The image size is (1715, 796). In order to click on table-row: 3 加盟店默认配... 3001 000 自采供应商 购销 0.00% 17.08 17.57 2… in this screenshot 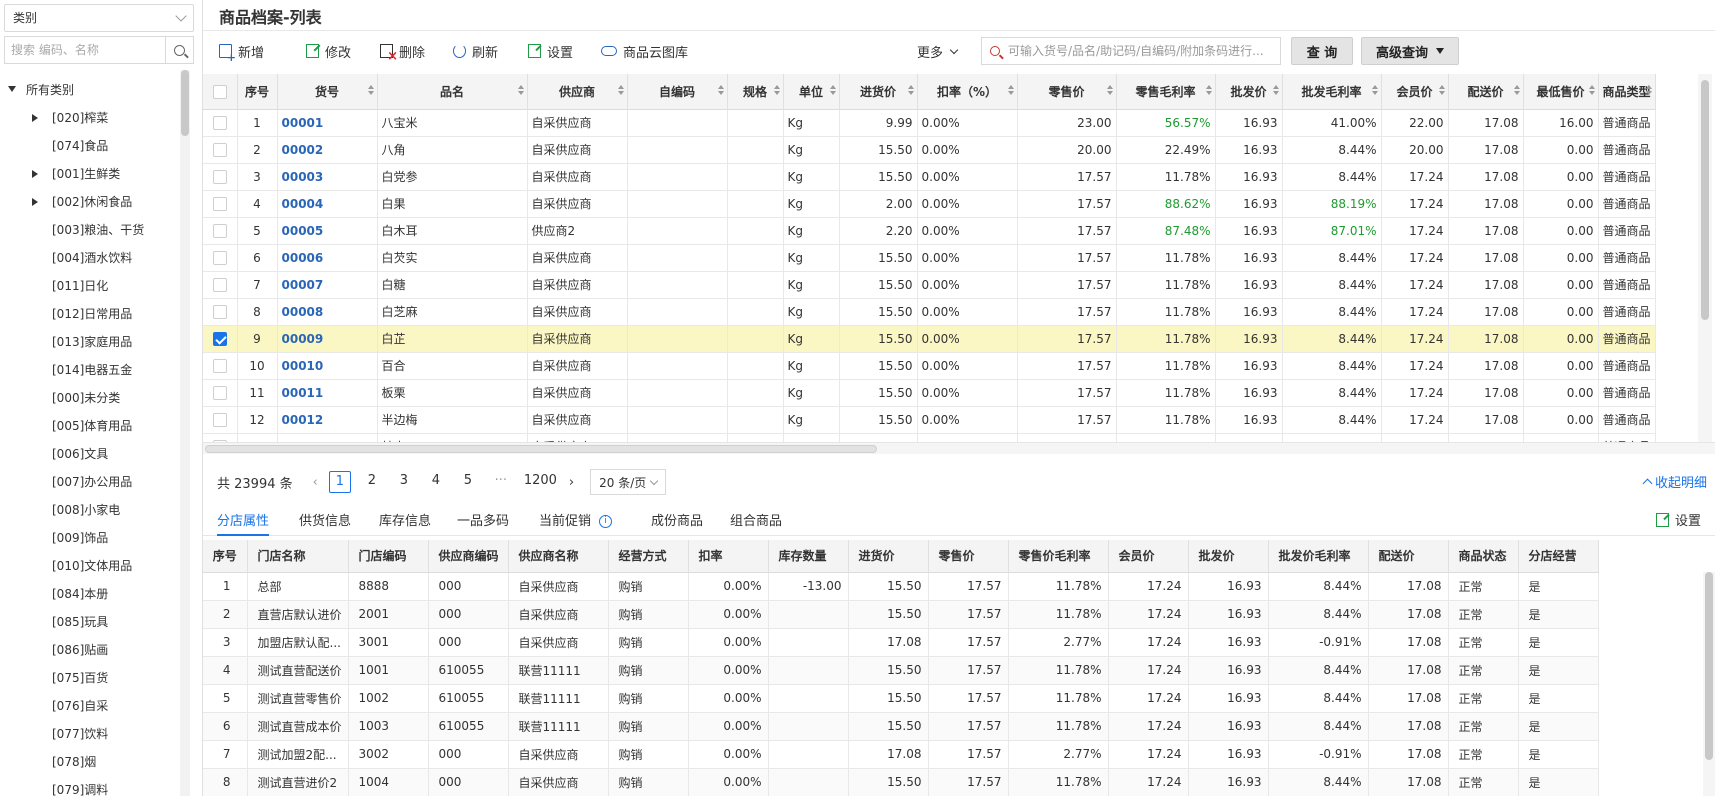, I will do `click(901, 642)`.